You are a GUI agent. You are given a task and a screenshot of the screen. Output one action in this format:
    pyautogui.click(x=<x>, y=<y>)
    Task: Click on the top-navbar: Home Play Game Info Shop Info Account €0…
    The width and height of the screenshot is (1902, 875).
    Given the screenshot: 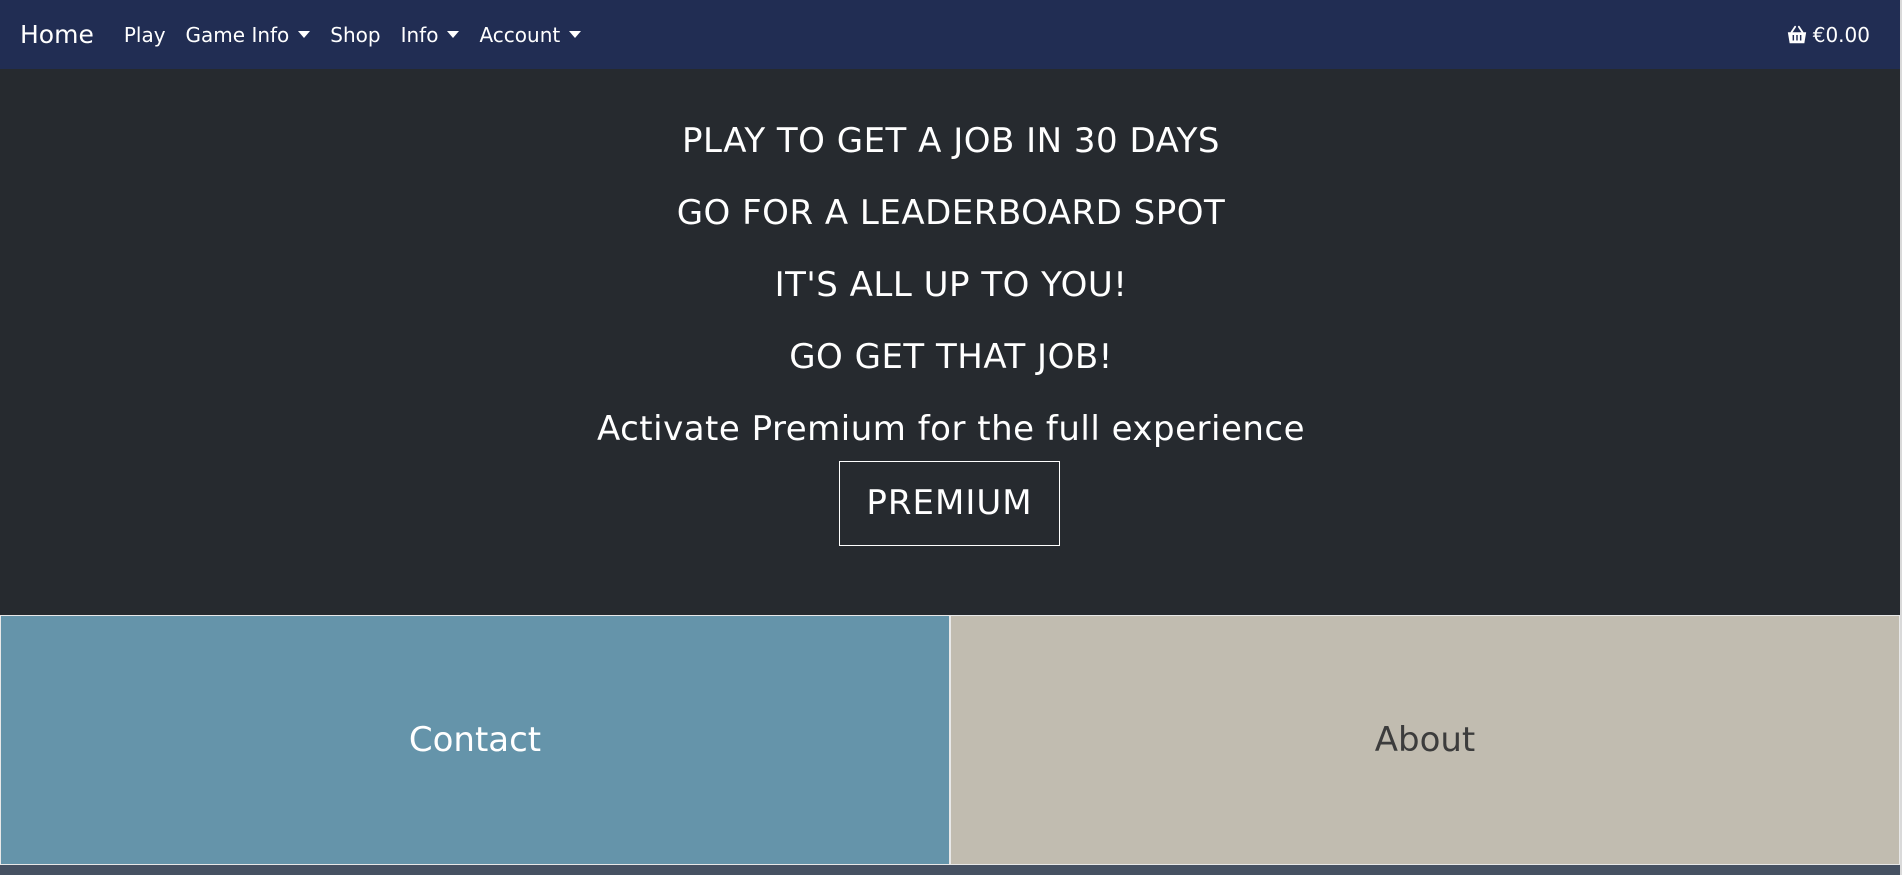 What is the action you would take?
    pyautogui.click(x=951, y=34)
    